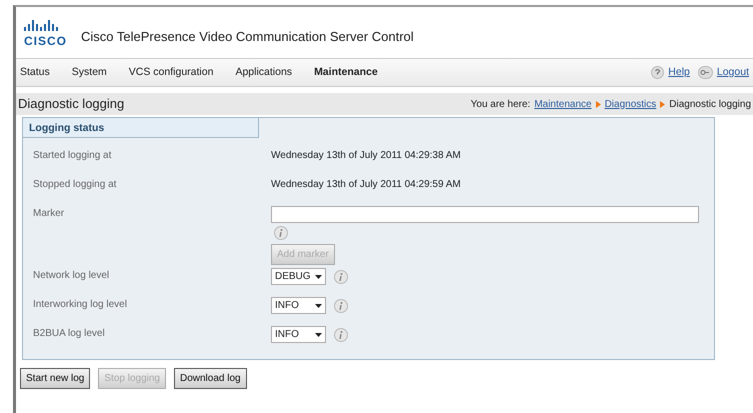 This screenshot has width=753, height=413. I want to click on breadcrumb-item: Diagnostic logging, so click(710, 105).